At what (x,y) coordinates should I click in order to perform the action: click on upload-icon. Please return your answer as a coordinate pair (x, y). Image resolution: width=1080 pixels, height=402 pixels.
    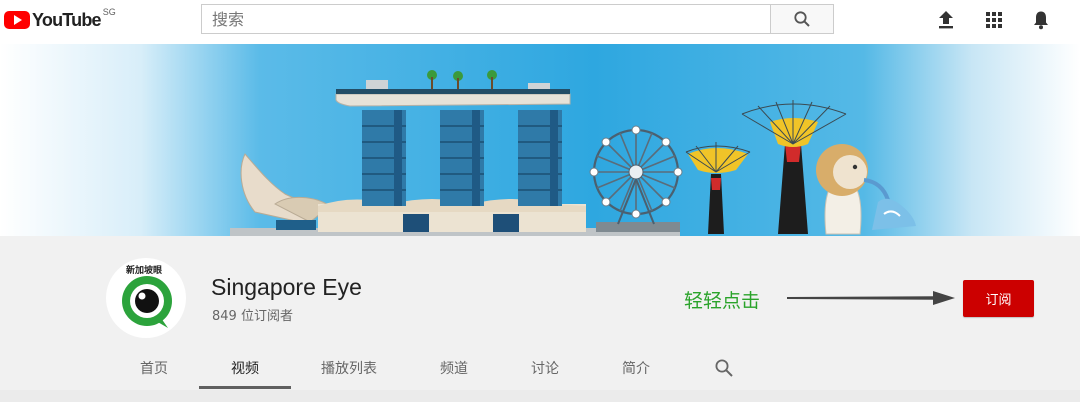
    Looking at the image, I should click on (946, 20).